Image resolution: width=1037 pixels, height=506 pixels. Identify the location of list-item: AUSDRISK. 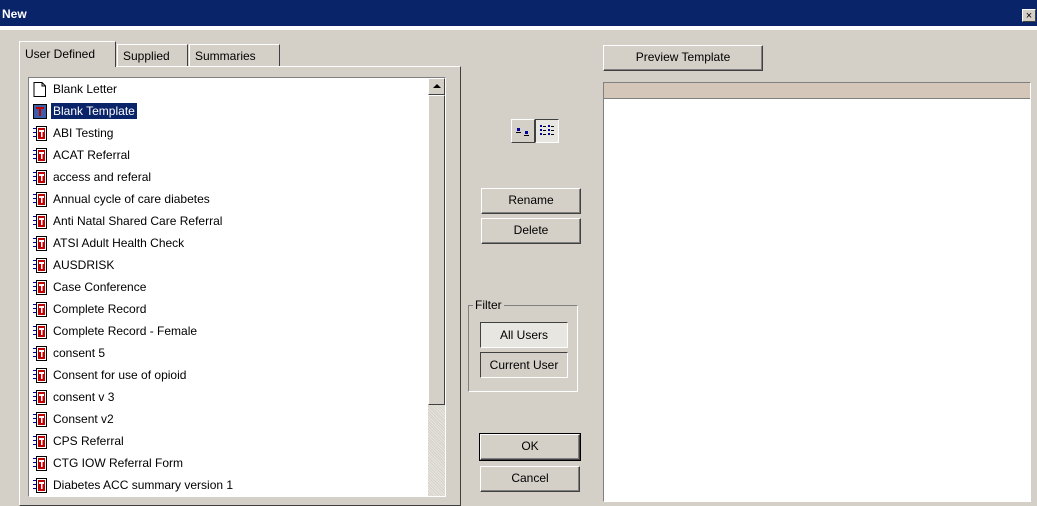
(229, 265).